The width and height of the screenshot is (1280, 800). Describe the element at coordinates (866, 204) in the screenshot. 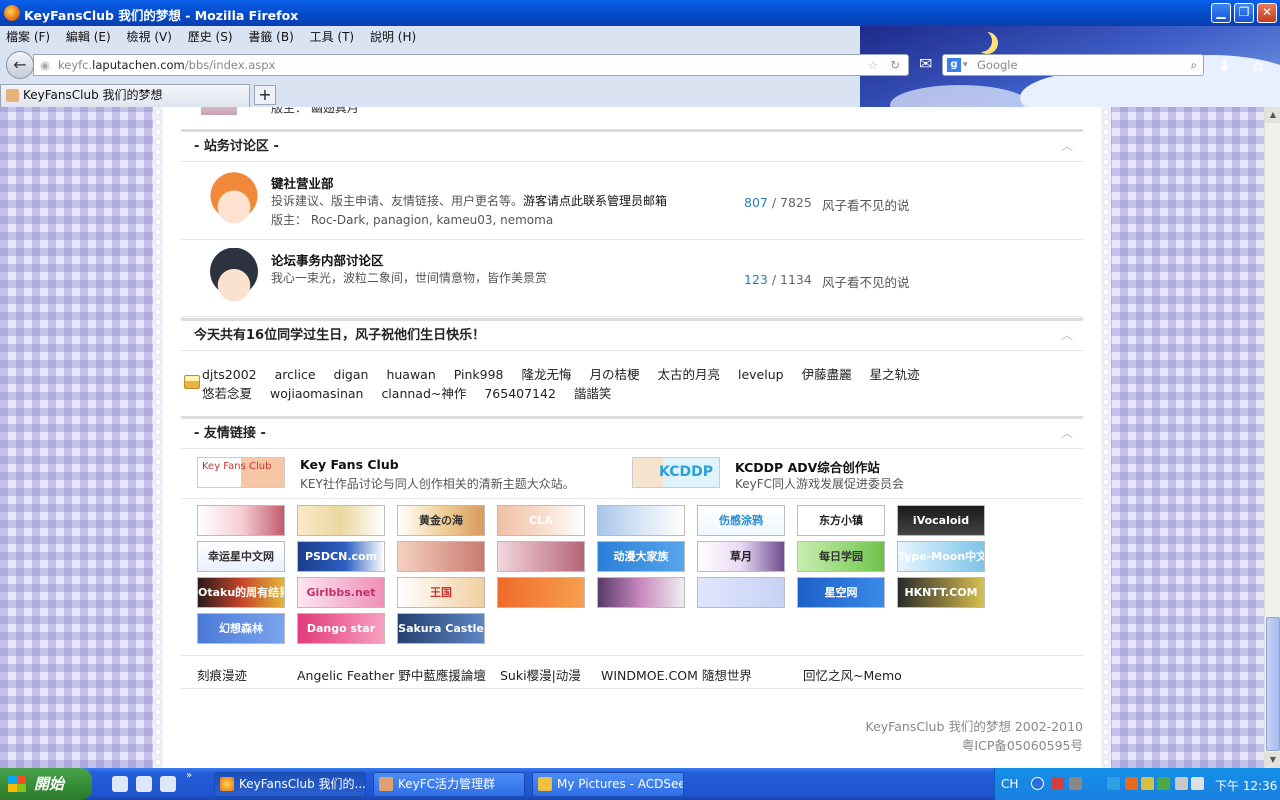

I see `last-poster: 风子看不见的说` at that location.